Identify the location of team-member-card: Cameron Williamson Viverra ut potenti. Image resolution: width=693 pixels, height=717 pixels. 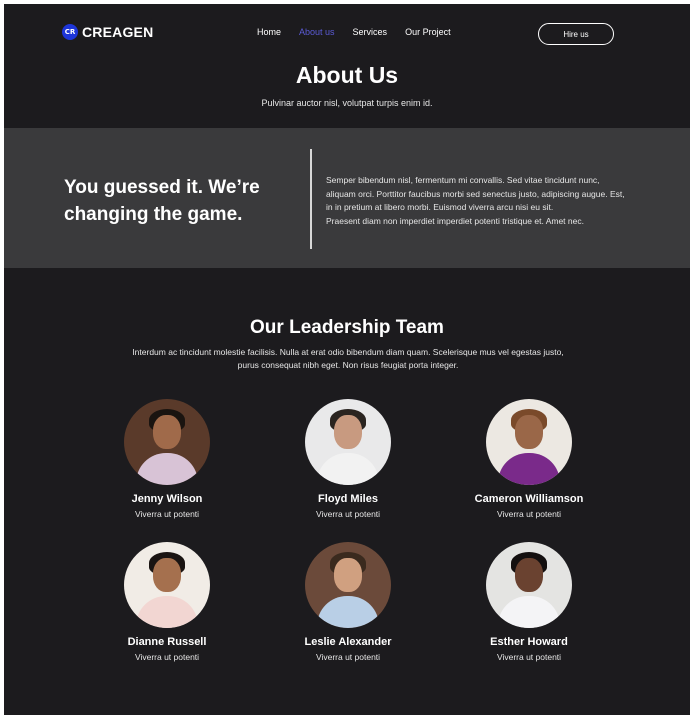
(529, 459).